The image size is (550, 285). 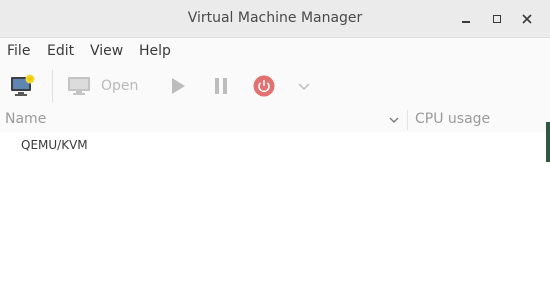 I want to click on chevron-down-icon, so click(x=304, y=87).